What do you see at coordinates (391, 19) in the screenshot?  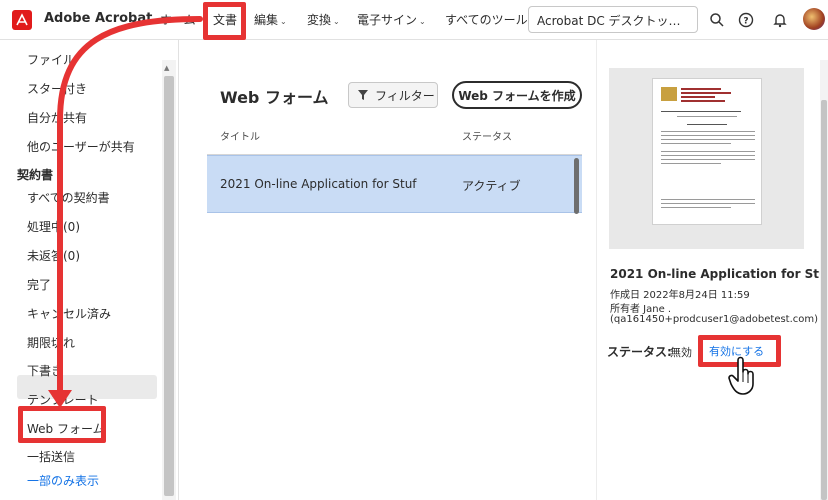 I see `nav-esign: 電子サイン ⌄` at bounding box center [391, 19].